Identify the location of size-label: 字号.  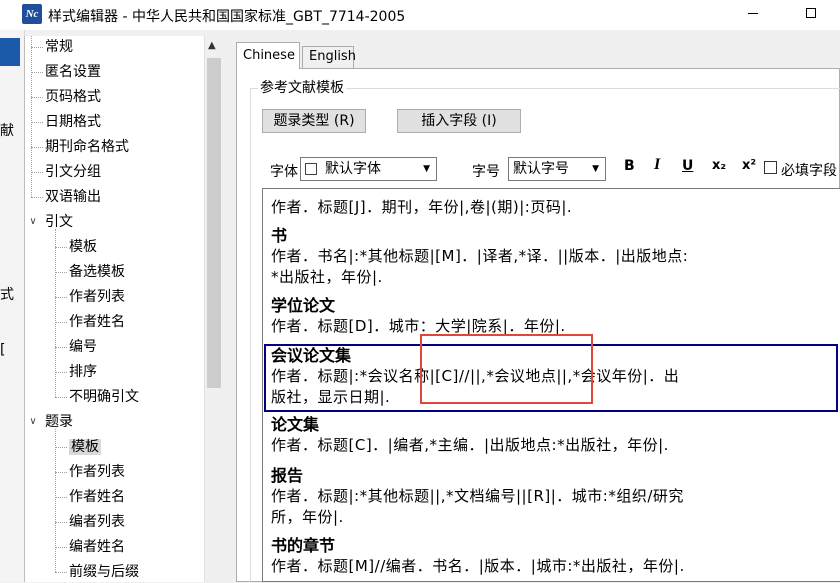
(486, 172).